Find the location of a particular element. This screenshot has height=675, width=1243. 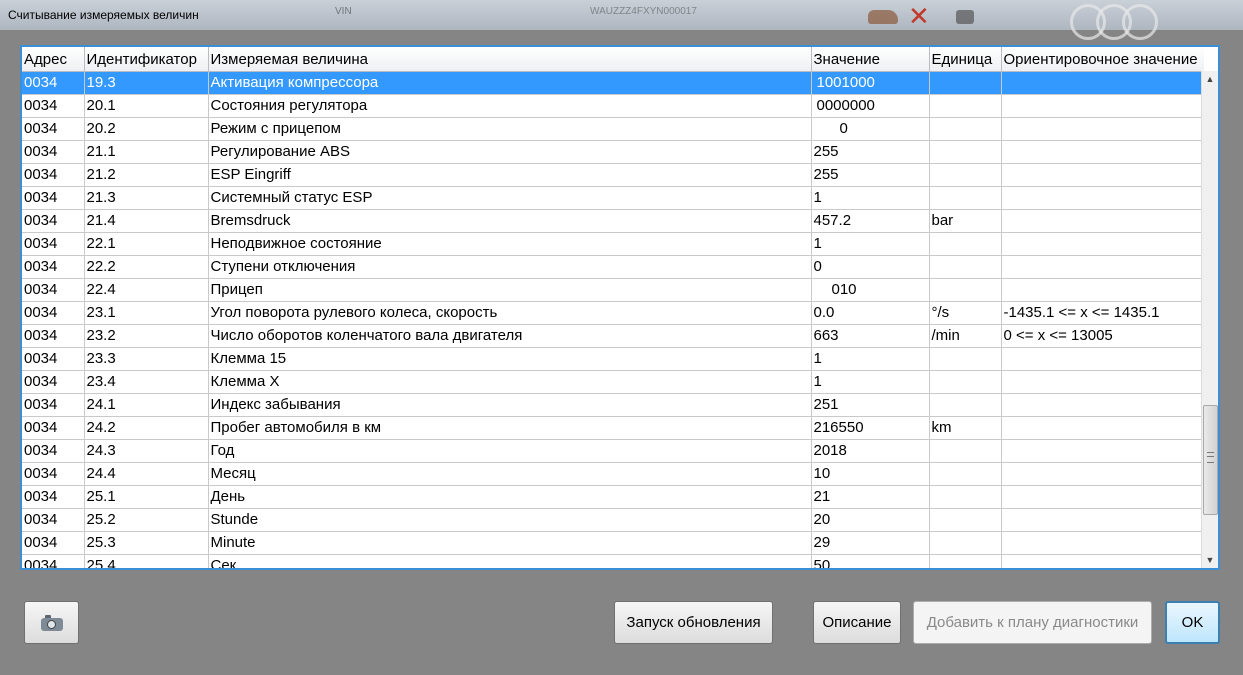

cell-measured-value-name: Неподвижное состояние is located at coordinates (510, 244).